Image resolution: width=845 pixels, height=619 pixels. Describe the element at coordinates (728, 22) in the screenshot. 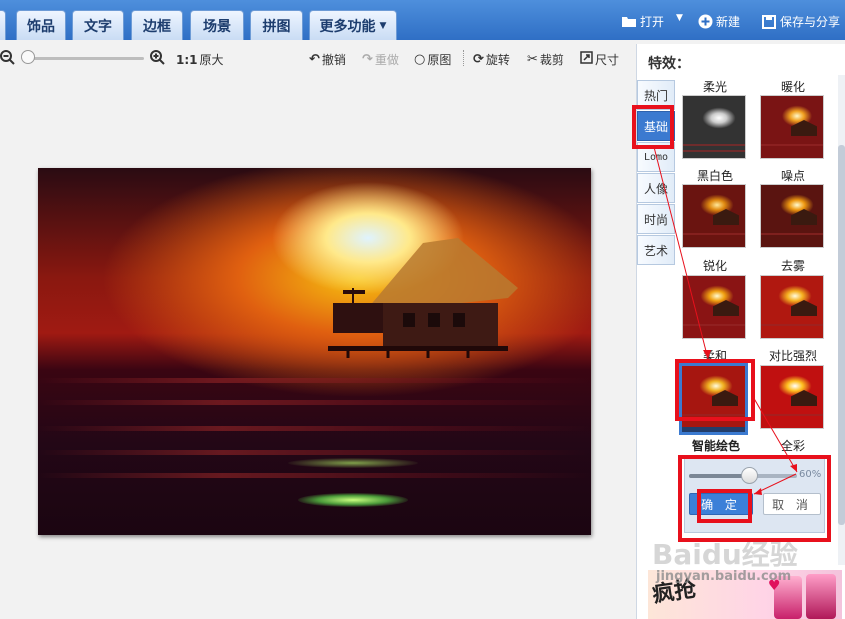

I see `new-label: 新建` at that location.